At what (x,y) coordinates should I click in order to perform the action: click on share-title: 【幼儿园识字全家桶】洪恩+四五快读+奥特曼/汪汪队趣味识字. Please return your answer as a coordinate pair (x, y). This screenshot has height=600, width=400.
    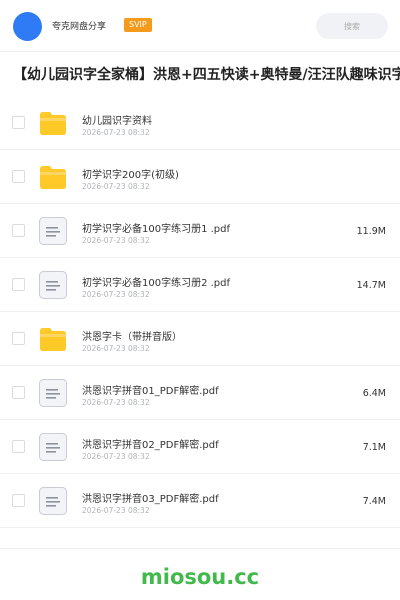
    Looking at the image, I should click on (206, 75).